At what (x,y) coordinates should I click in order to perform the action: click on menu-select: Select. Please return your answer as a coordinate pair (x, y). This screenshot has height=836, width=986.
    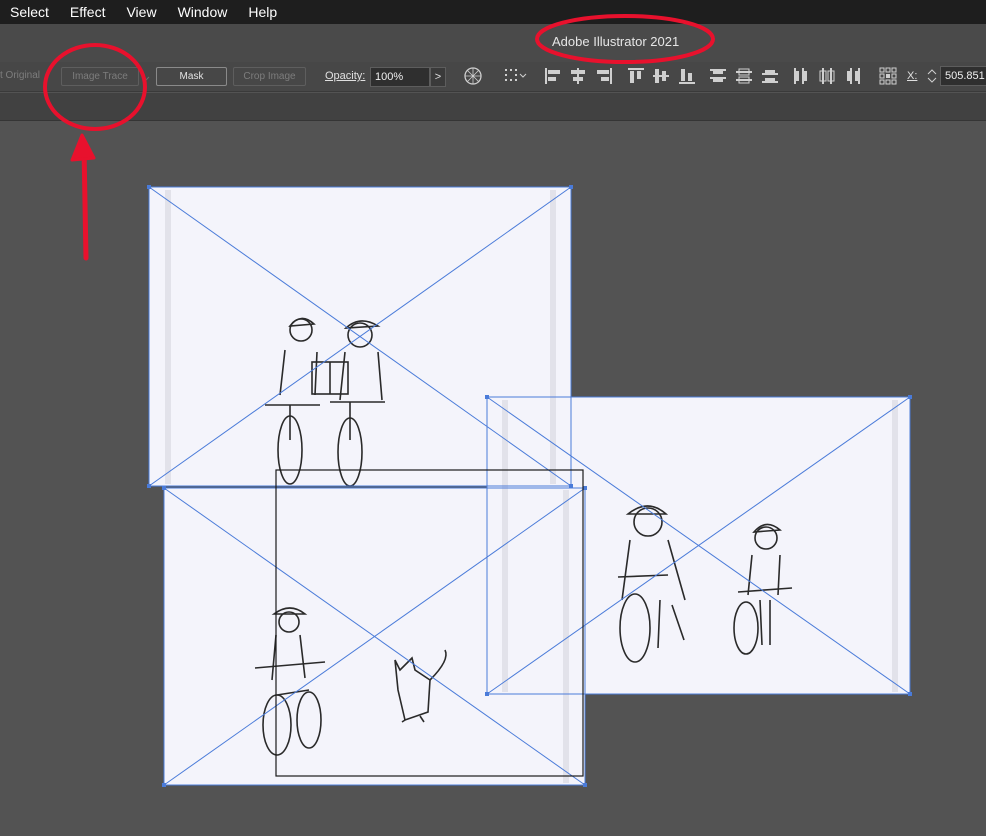
    Looking at the image, I should click on (29, 12).